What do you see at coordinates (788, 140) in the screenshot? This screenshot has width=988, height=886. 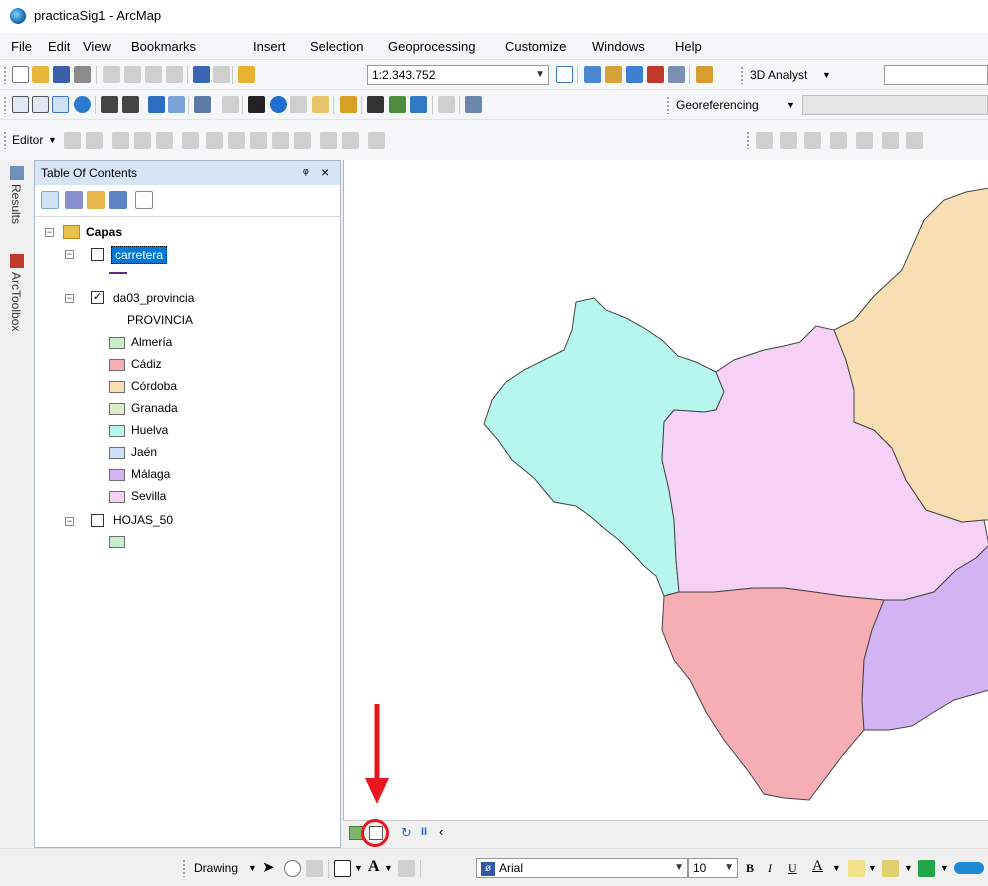 I see `topology-edit-icon` at bounding box center [788, 140].